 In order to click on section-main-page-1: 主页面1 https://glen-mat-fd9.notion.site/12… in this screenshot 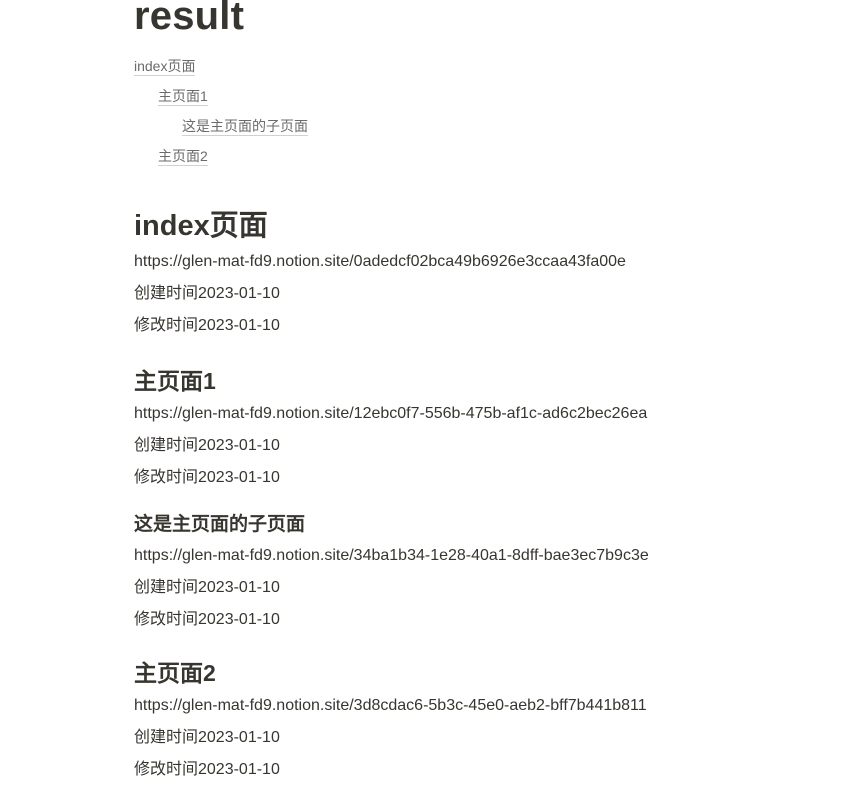, I will do `click(474, 432)`.